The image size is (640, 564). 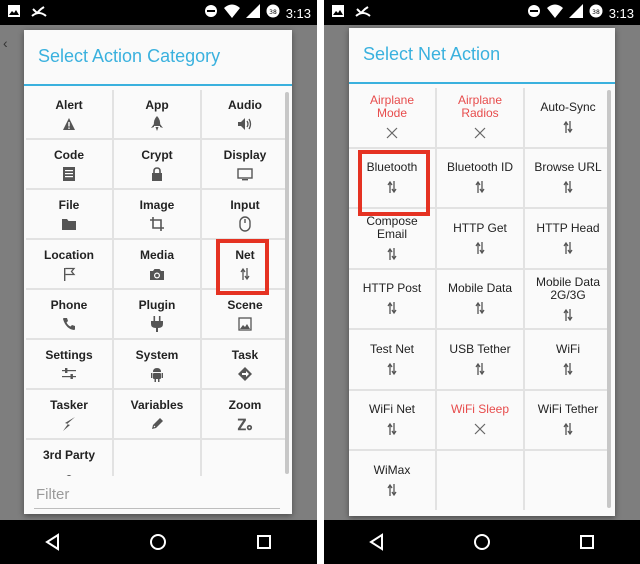 What do you see at coordinates (480, 359) in the screenshot?
I see `net-action-usb-tether: USB Tether` at bounding box center [480, 359].